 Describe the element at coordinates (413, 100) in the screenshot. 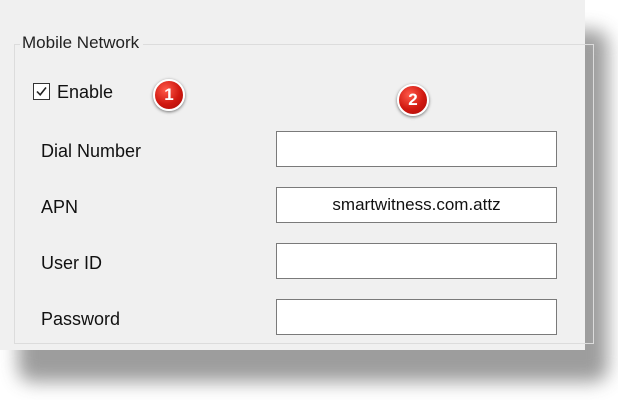

I see `annotation-badge-2: 2` at that location.